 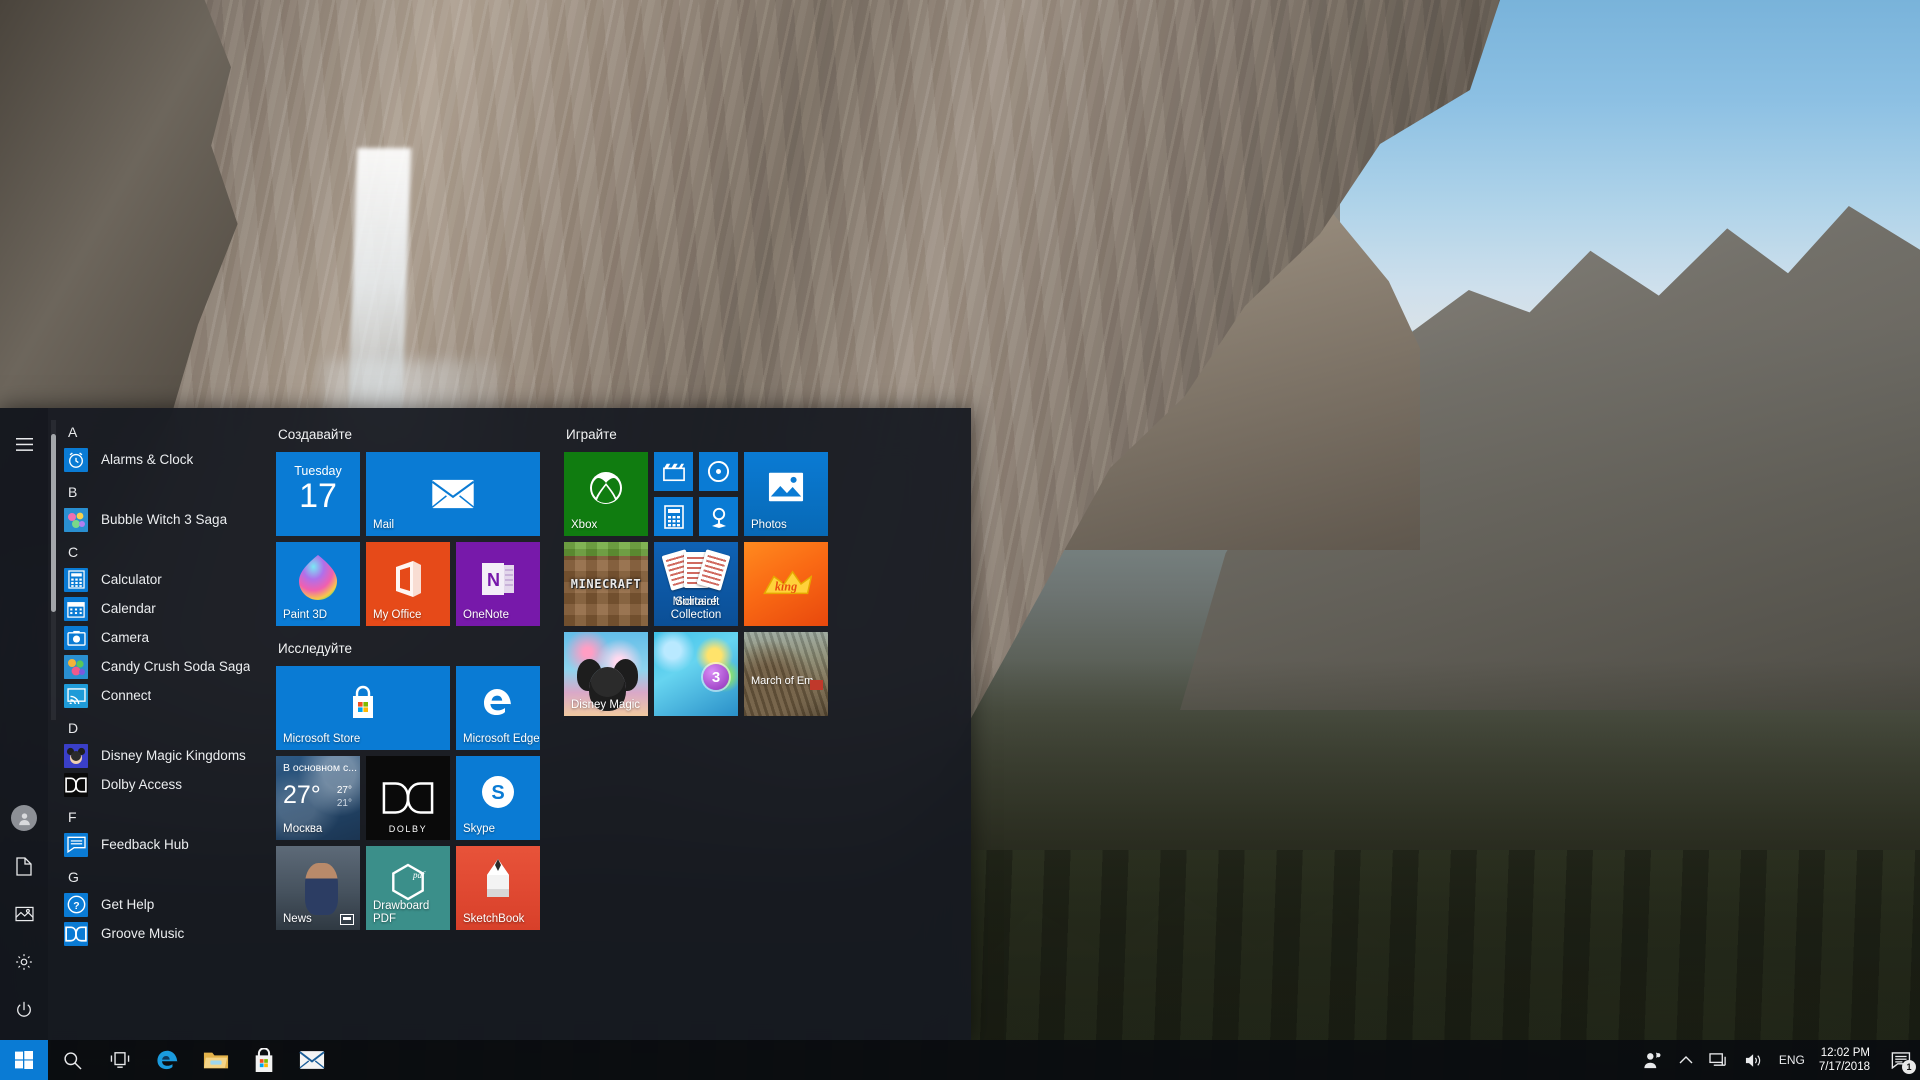 I want to click on network-icon, so click(x=1718, y=1060).